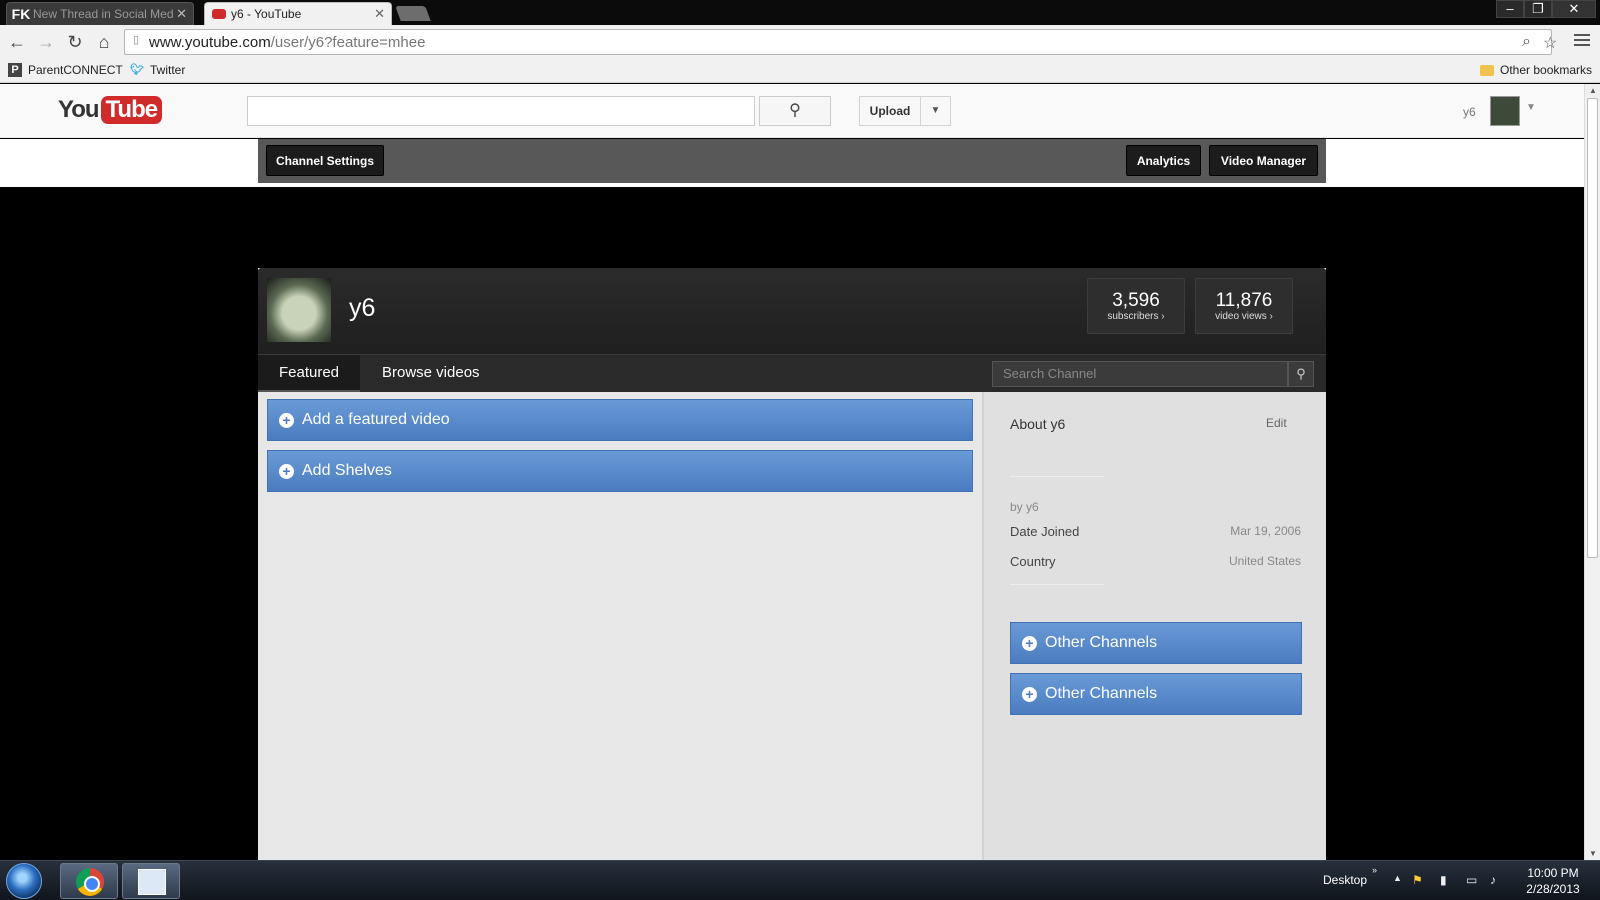 This screenshot has height=900, width=1600. Describe the element at coordinates (1526, 42) in the screenshot. I see `zoom-icon: ⌕` at that location.